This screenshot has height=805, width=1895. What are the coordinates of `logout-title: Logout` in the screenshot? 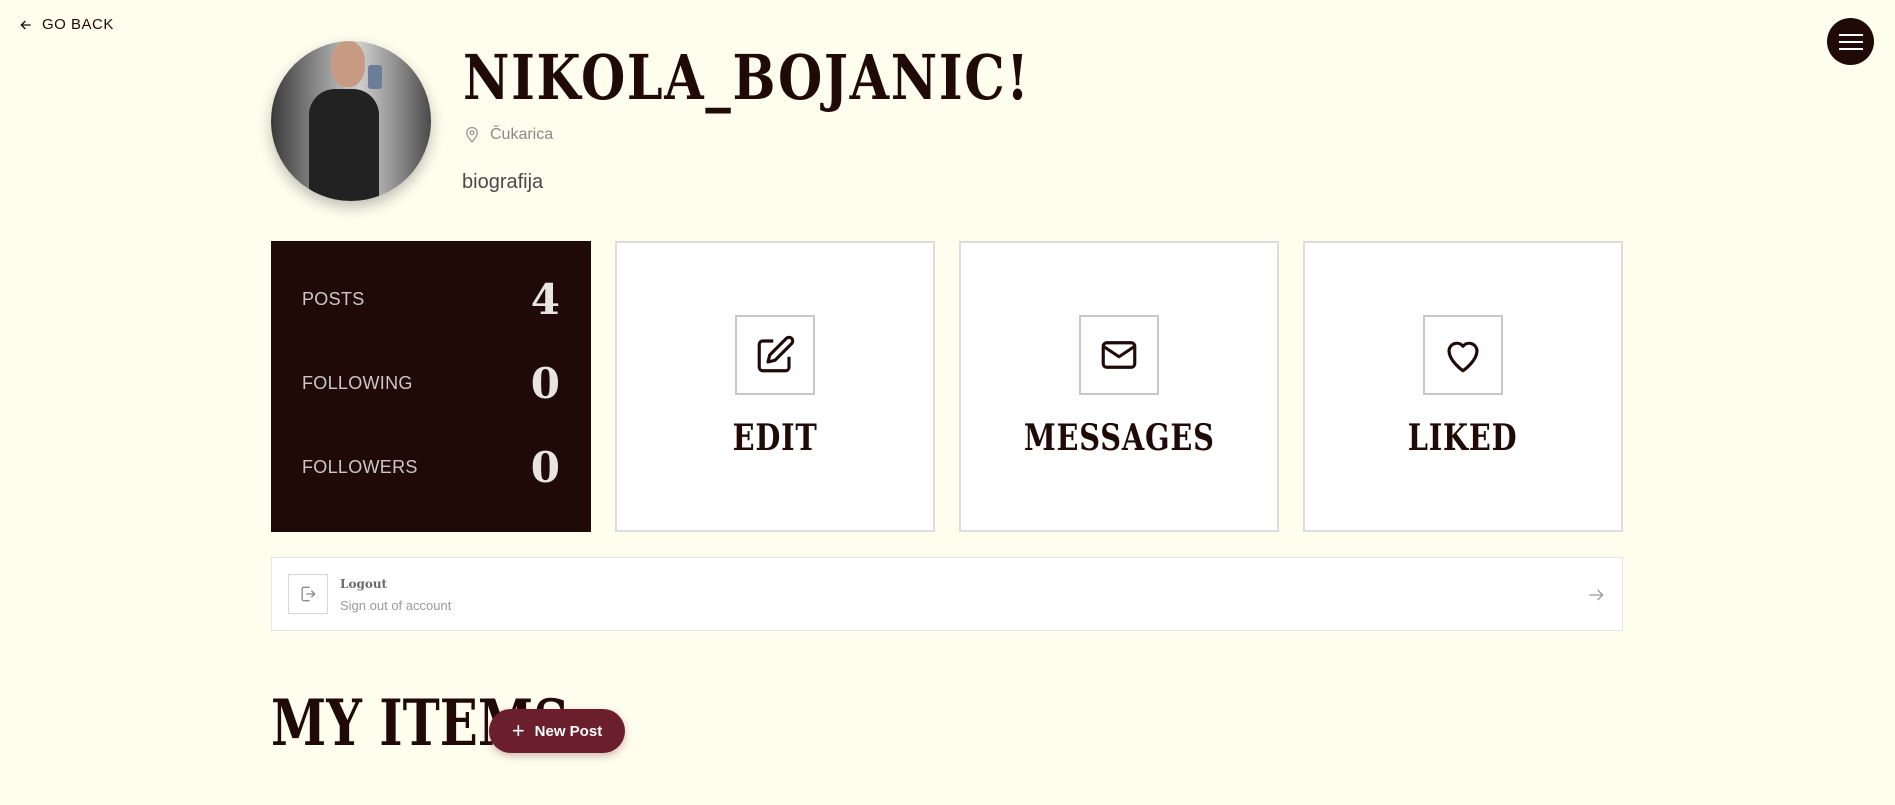 It's located at (364, 584).